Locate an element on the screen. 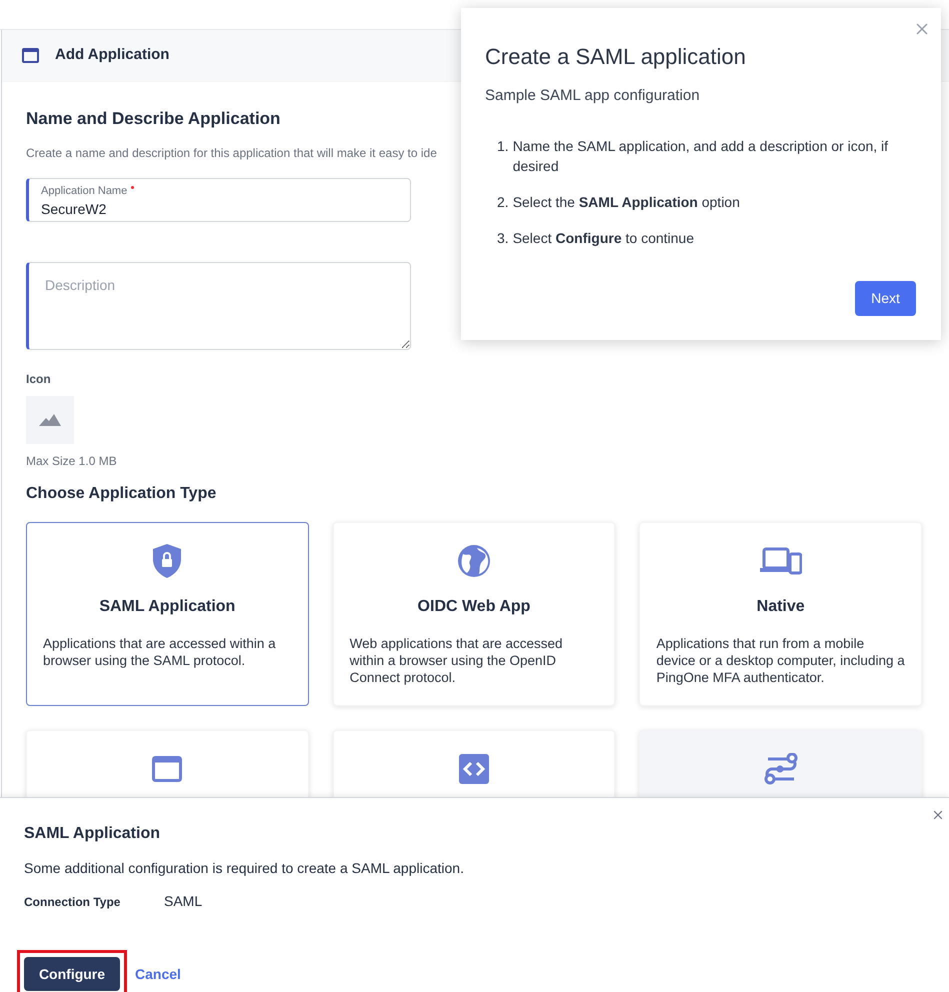 The width and height of the screenshot is (949, 992). shield-lock-icon is located at coordinates (167, 560).